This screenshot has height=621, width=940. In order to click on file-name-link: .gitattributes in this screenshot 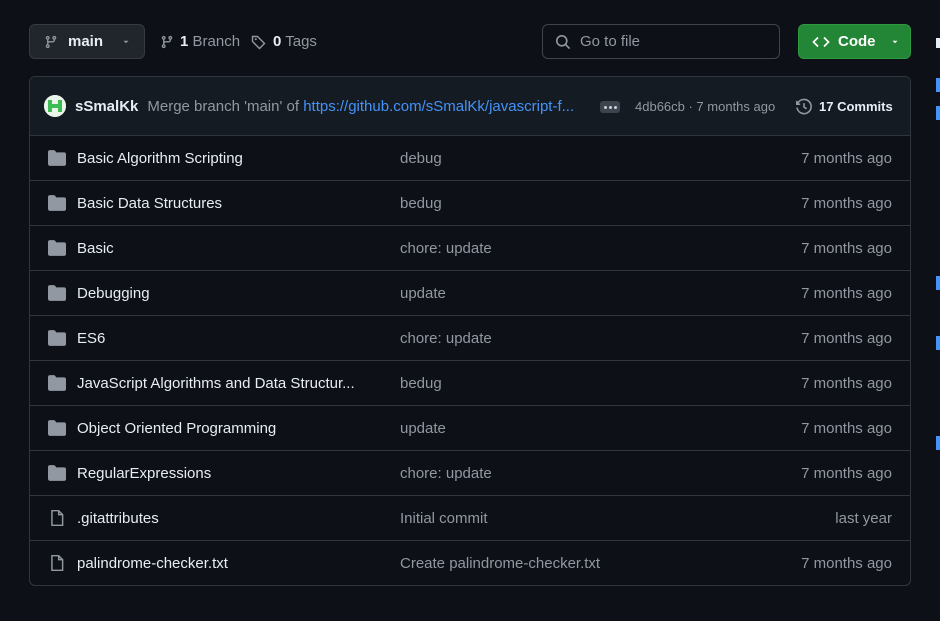, I will do `click(219, 518)`.